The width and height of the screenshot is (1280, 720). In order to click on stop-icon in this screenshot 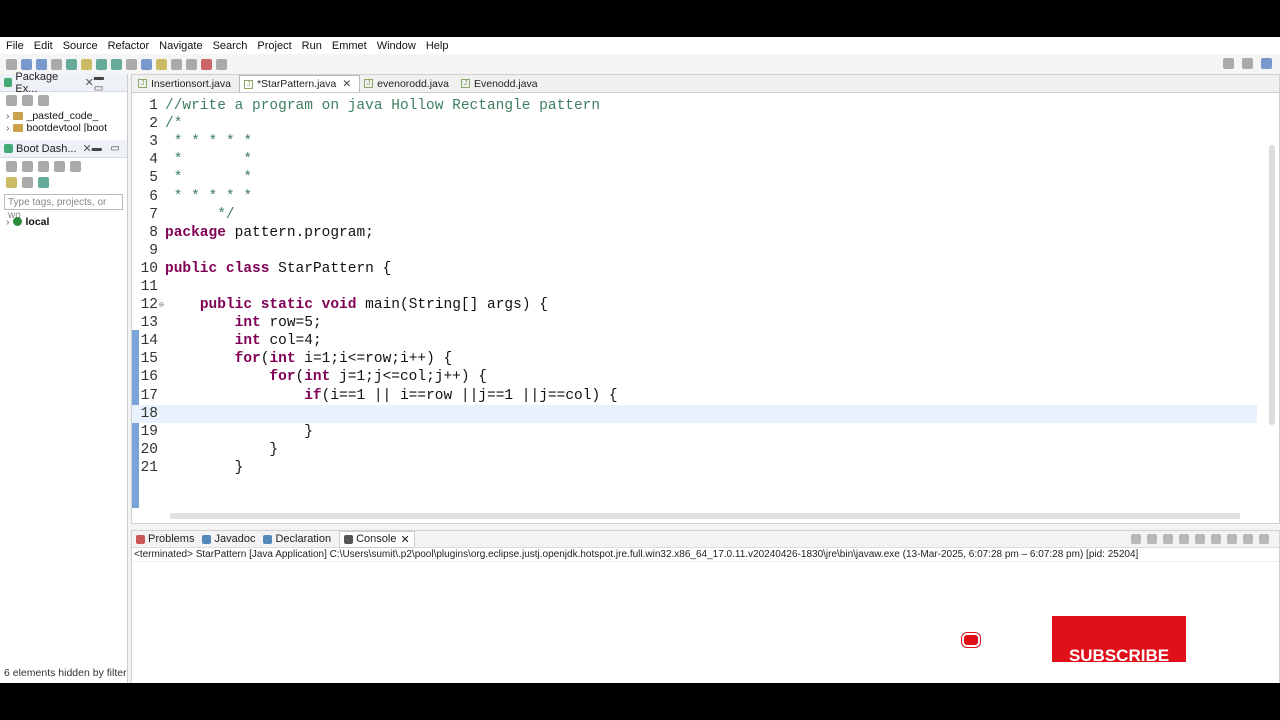, I will do `click(27, 166)`.